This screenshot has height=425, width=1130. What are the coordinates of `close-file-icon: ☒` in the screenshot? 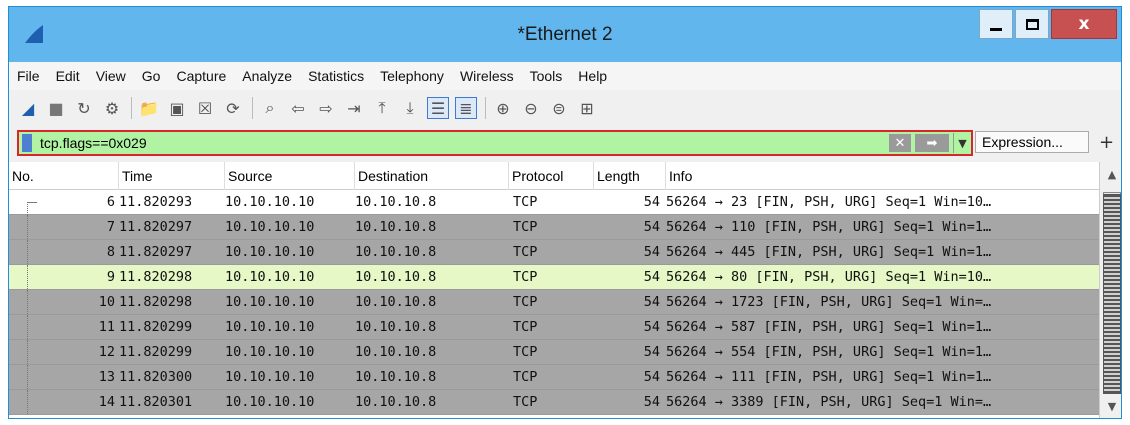 It's located at (205, 108).